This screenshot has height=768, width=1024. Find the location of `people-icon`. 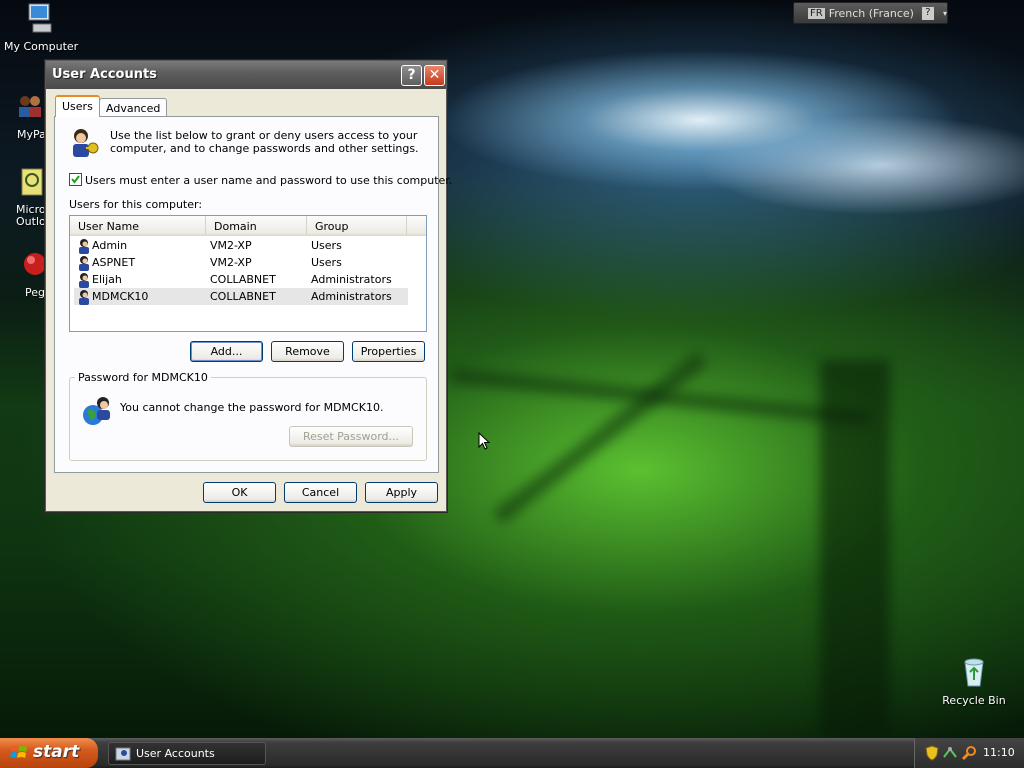

people-icon is located at coordinates (30, 106).